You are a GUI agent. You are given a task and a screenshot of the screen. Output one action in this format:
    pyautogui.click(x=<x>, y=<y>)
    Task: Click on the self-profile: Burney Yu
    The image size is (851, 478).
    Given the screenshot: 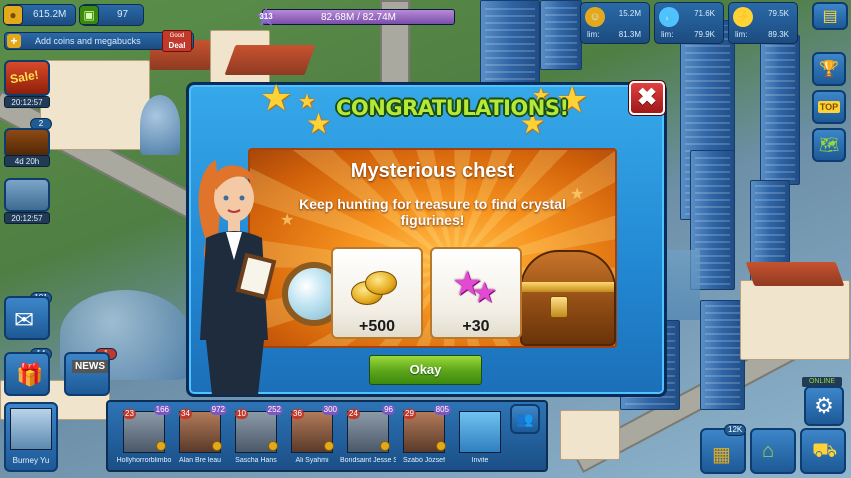 What is the action you would take?
    pyautogui.click(x=31, y=437)
    